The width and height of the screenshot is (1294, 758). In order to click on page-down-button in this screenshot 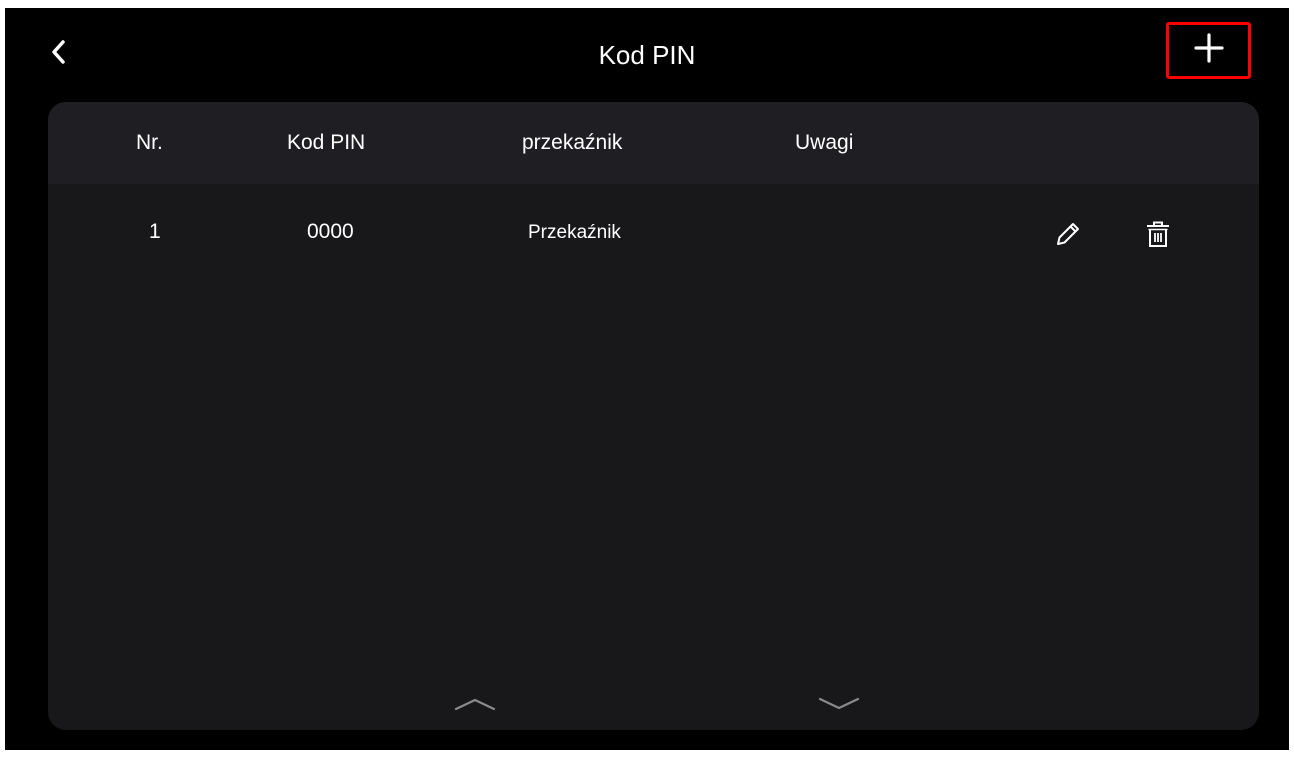, I will do `click(839, 706)`.